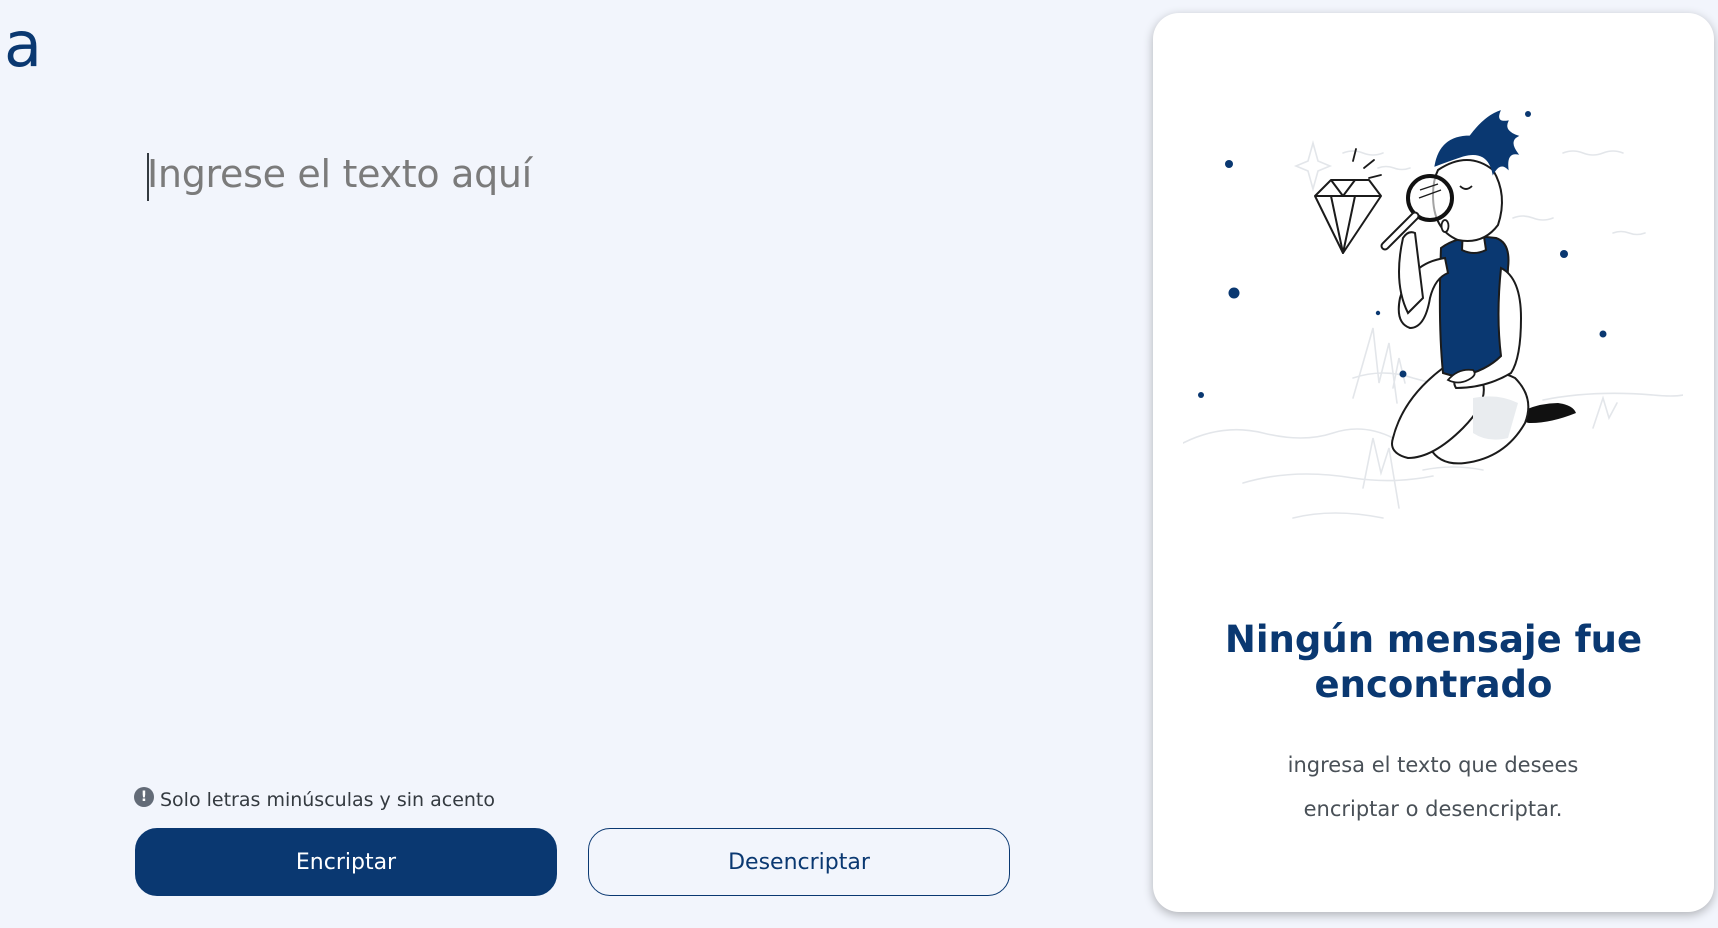 This screenshot has height=928, width=1718. I want to click on empty-state-title-line2: encontrado, so click(1433, 684).